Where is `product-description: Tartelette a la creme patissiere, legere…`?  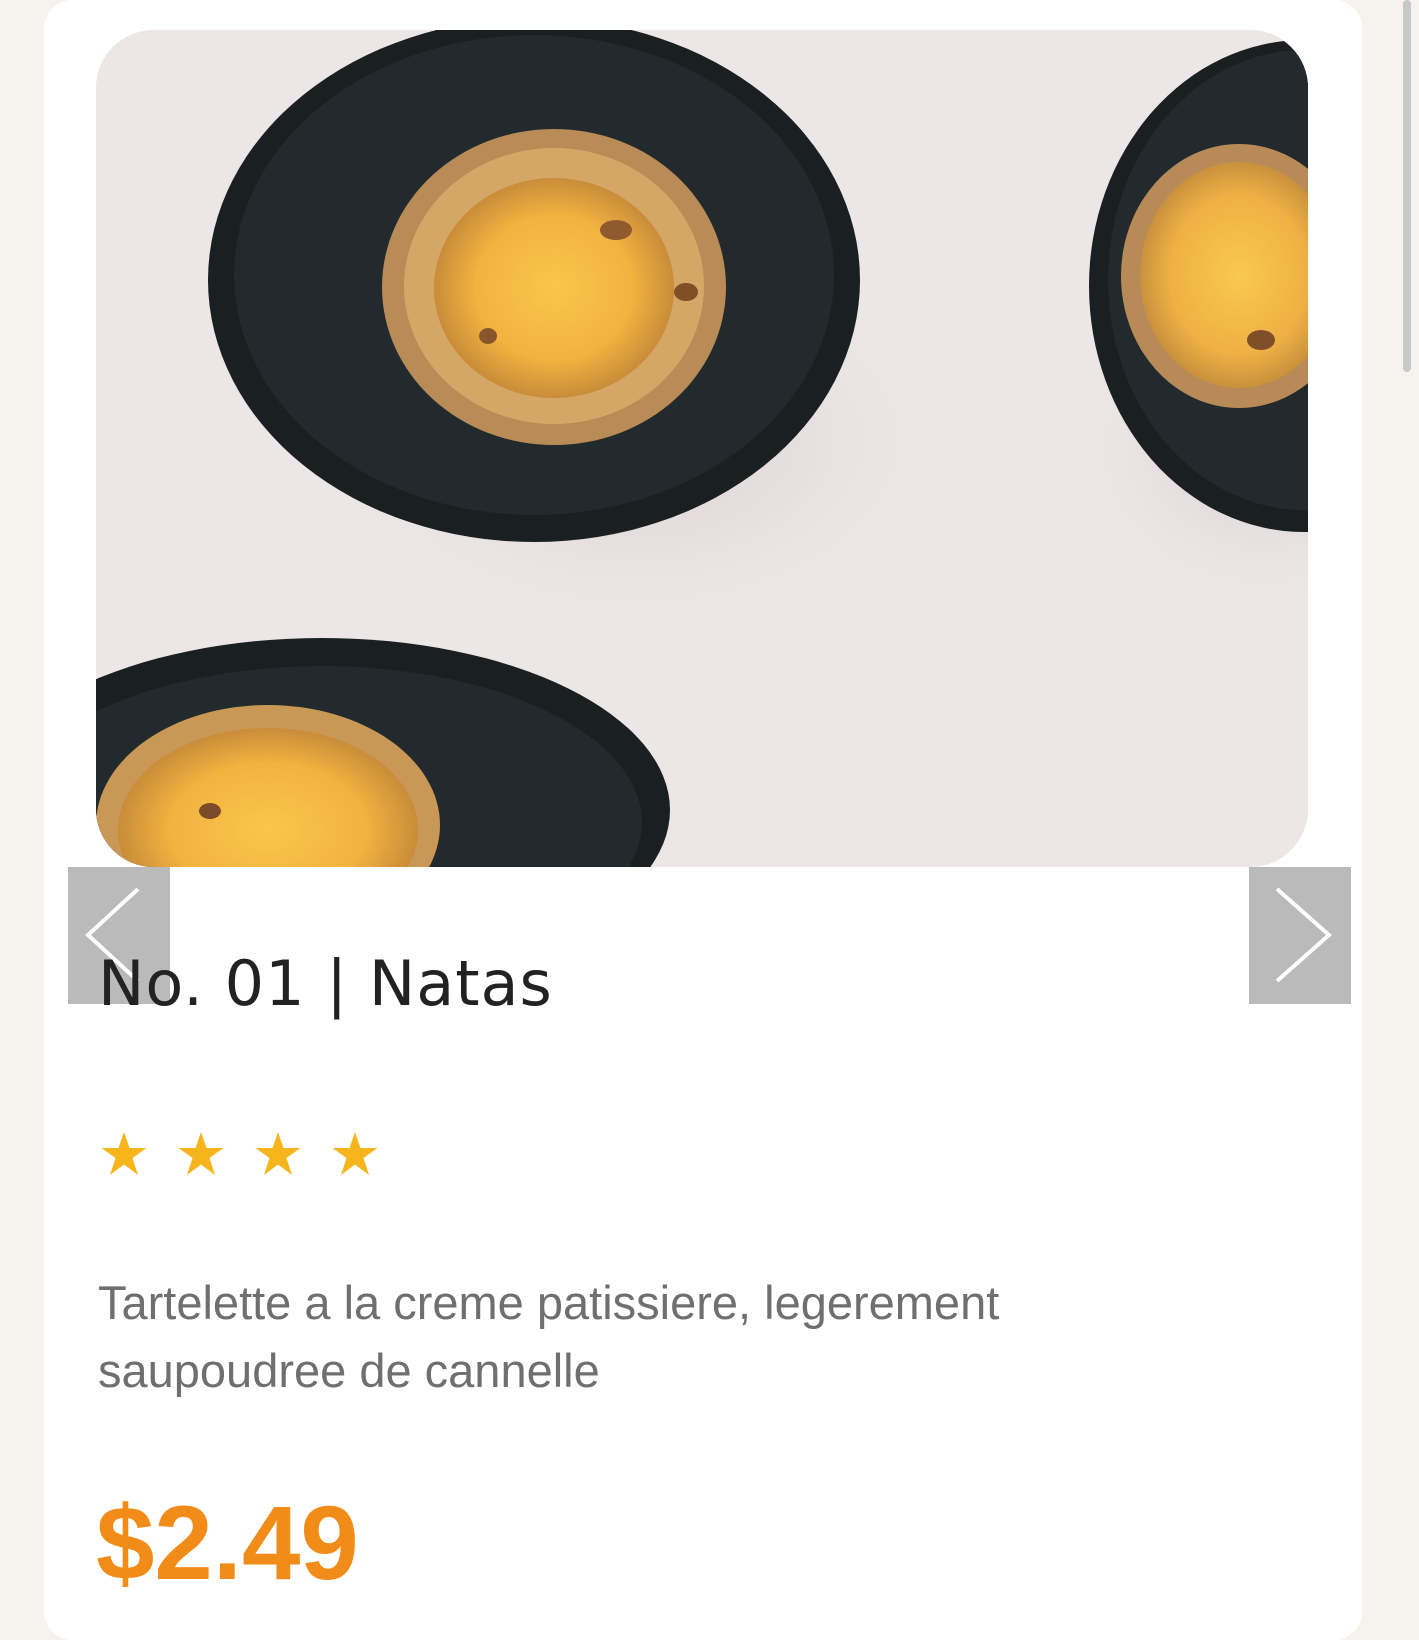
product-description: Tartelette a la creme patissiere, legere… is located at coordinates (549, 1336).